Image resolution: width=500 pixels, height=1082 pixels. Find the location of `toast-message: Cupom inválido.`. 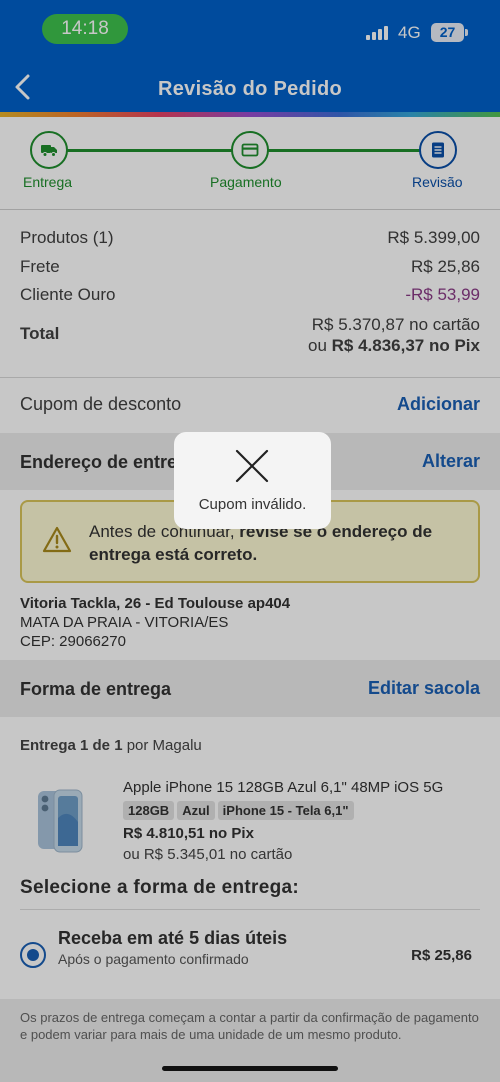

toast-message: Cupom inválido. is located at coordinates (252, 504).